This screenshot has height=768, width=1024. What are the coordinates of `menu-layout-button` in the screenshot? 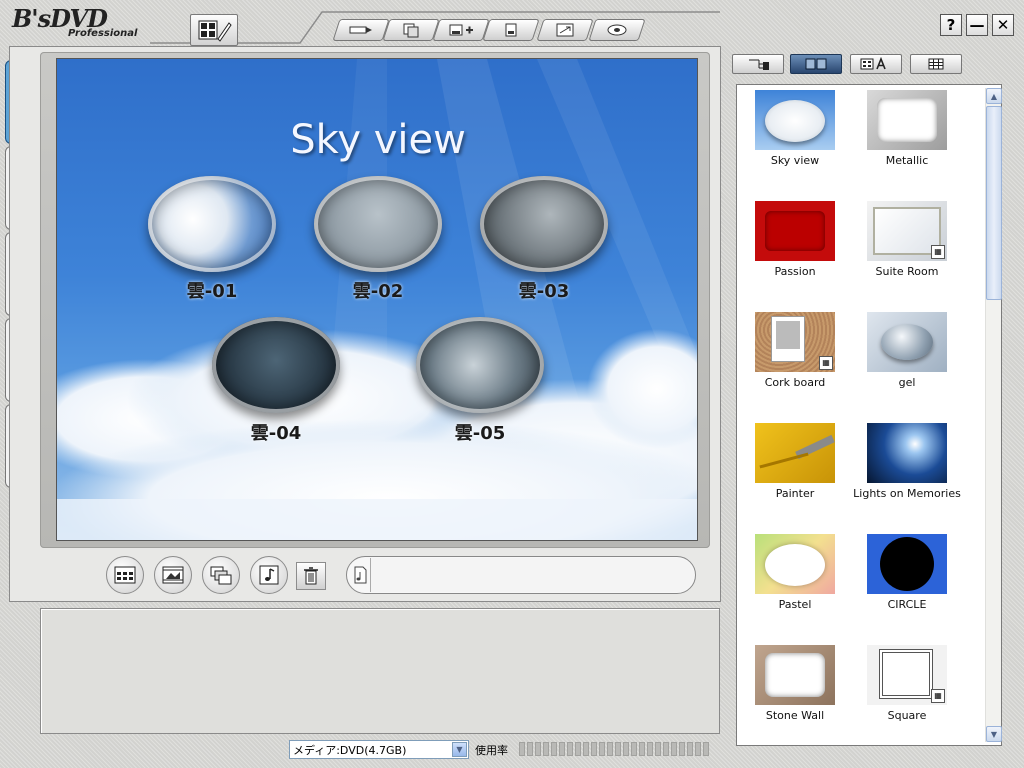 It's located at (125, 575).